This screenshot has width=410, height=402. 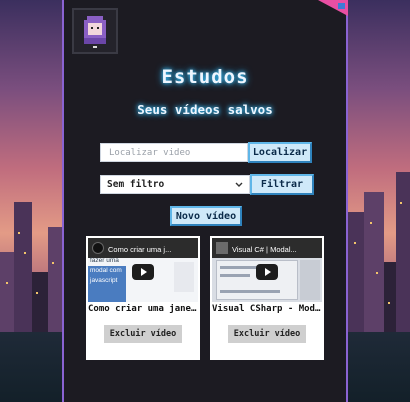 What do you see at coordinates (31, 272) in the screenshot?
I see `city-backdrop-left` at bounding box center [31, 272].